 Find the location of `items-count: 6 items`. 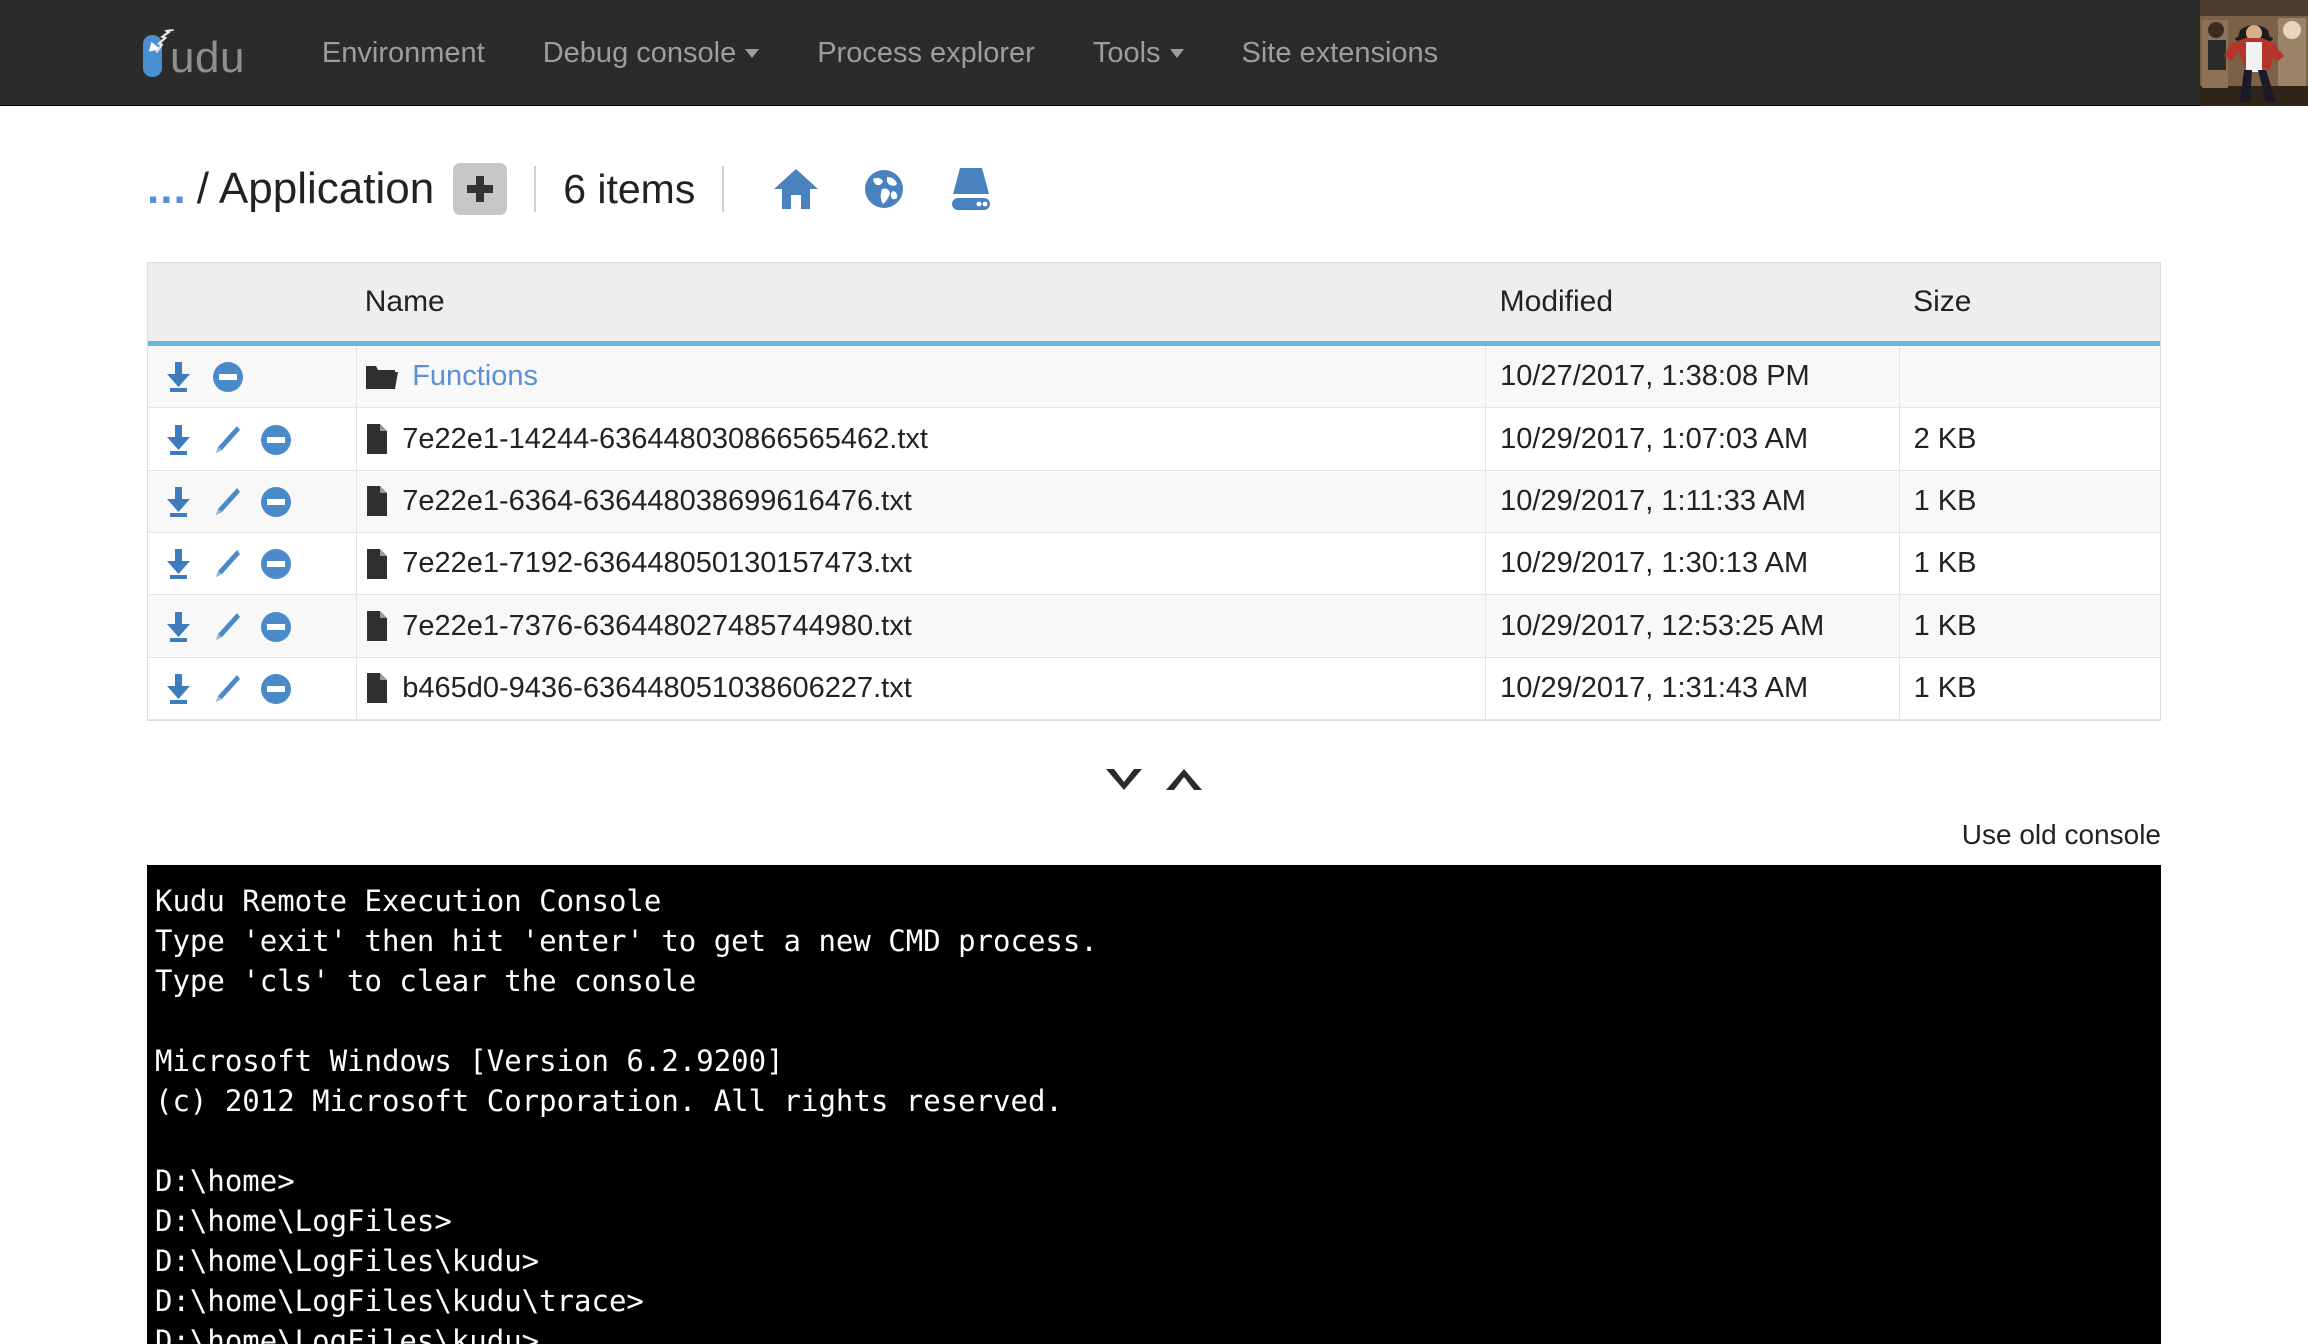

items-count: 6 items is located at coordinates (629, 188).